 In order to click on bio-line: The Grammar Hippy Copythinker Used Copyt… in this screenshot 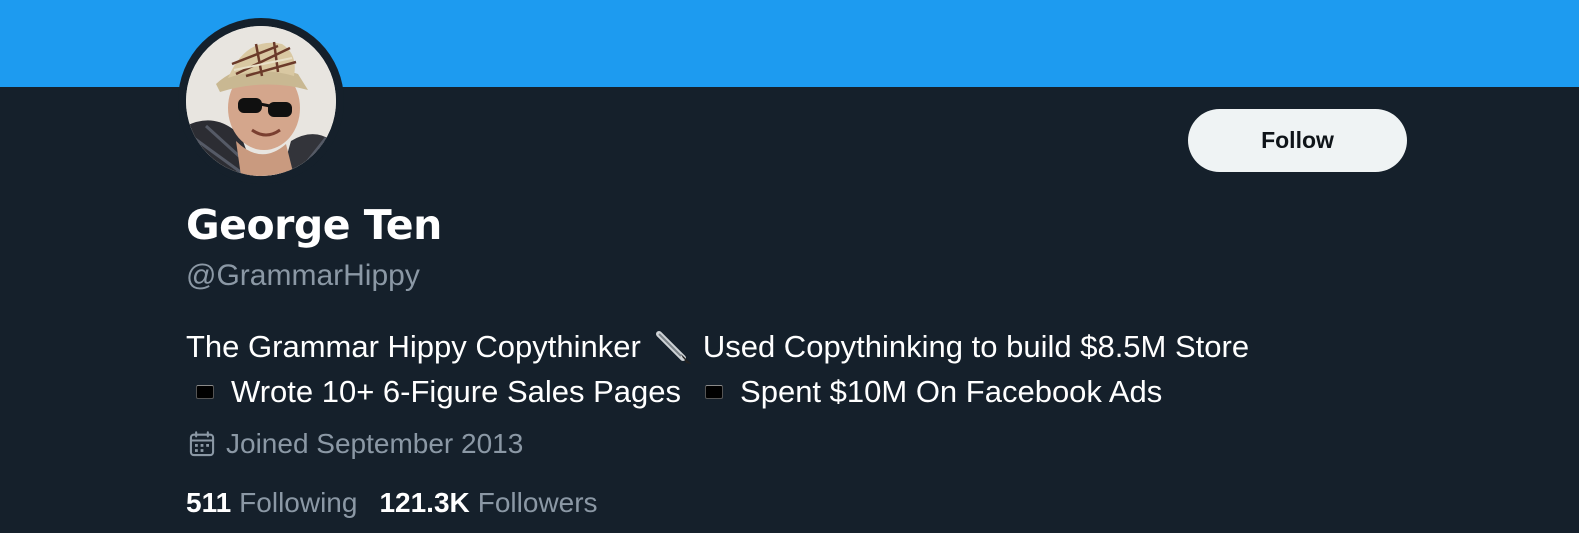, I will do `click(786, 346)`.